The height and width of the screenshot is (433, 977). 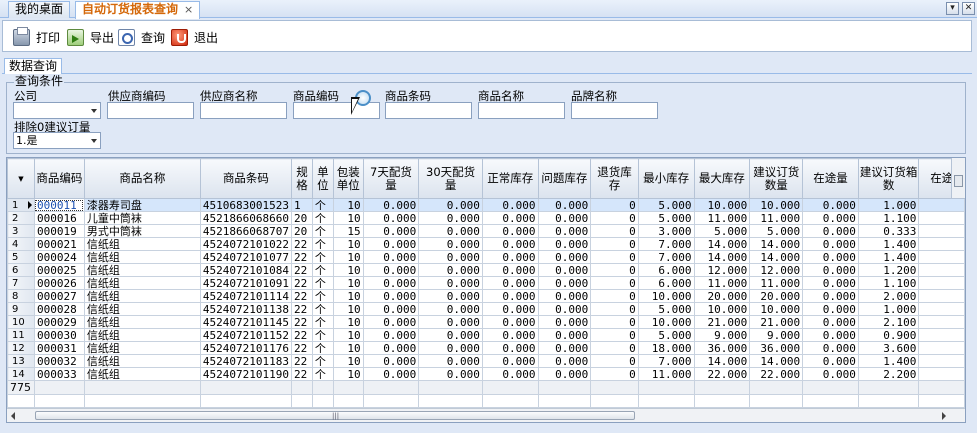 I want to click on cell-suggest: 5.000, so click(x=776, y=231).